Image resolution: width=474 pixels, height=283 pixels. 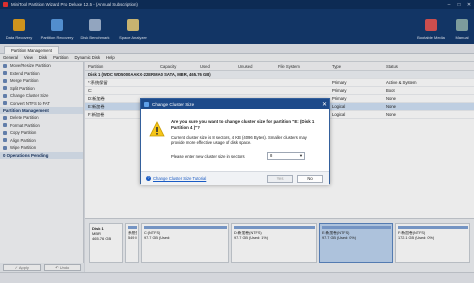 I want to click on dialog-title: Change Cluster Size, so click(x=173, y=104).